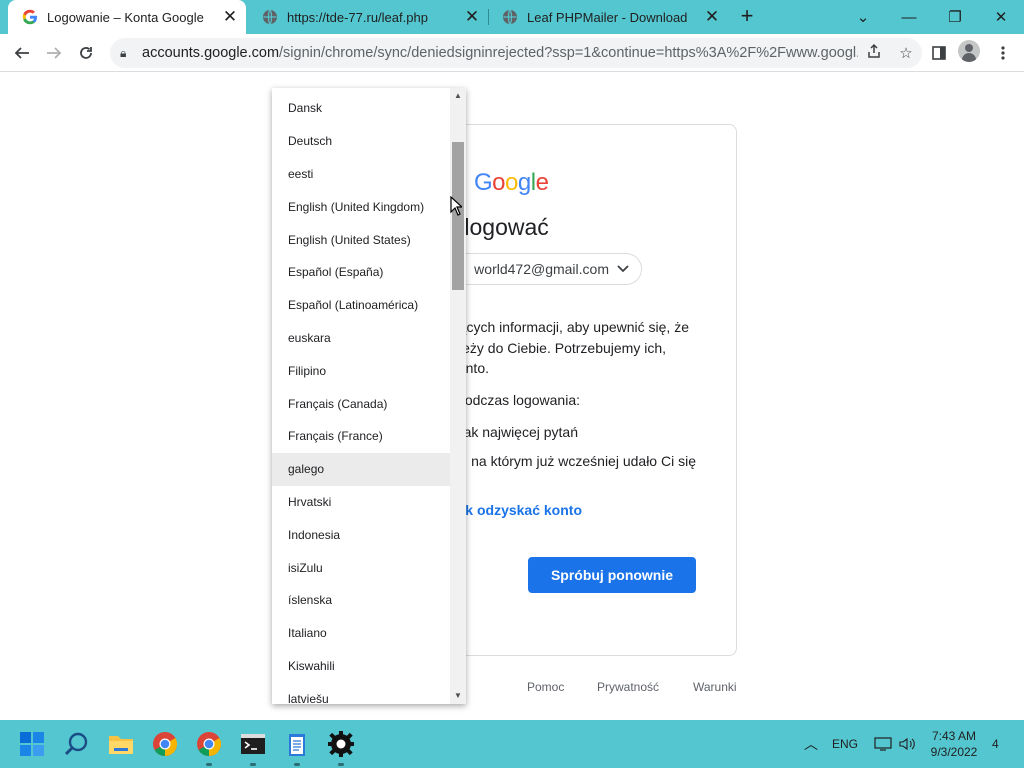  I want to click on profile-avatar-icon, so click(969, 51).